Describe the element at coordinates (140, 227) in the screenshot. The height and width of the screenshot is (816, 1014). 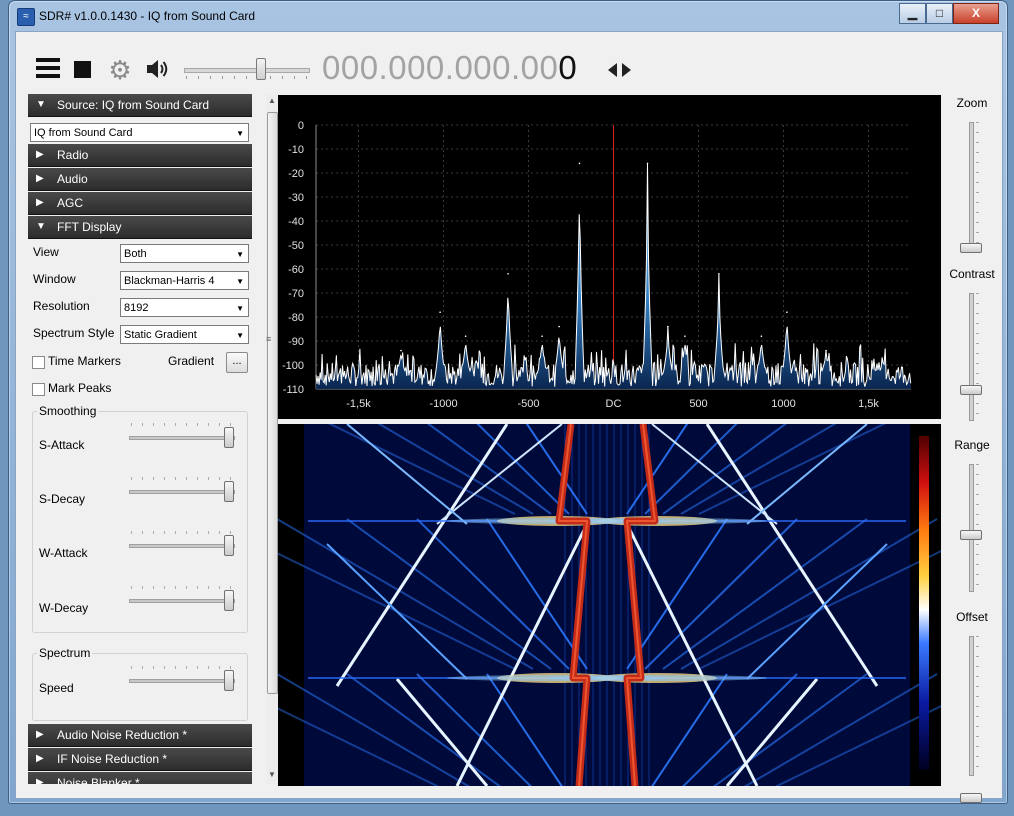
I see `fft-display-section-header: ▼ FFT Display` at that location.